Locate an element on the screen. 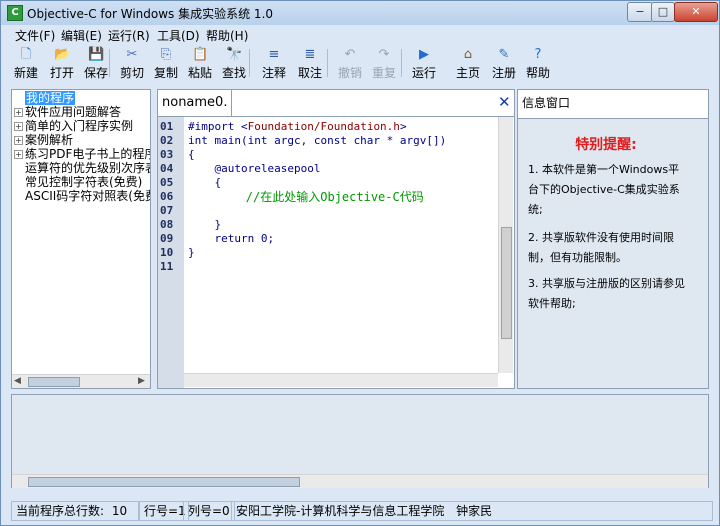 This screenshot has height=526, width=720. toolbar-button-label: 注释 is located at coordinates (273, 73).